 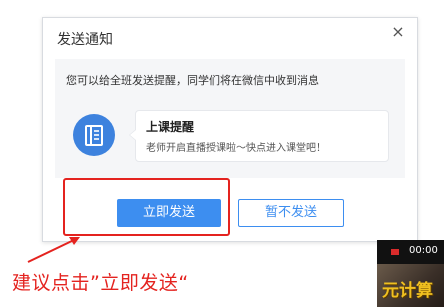 I want to click on book-icon, so click(x=94, y=135).